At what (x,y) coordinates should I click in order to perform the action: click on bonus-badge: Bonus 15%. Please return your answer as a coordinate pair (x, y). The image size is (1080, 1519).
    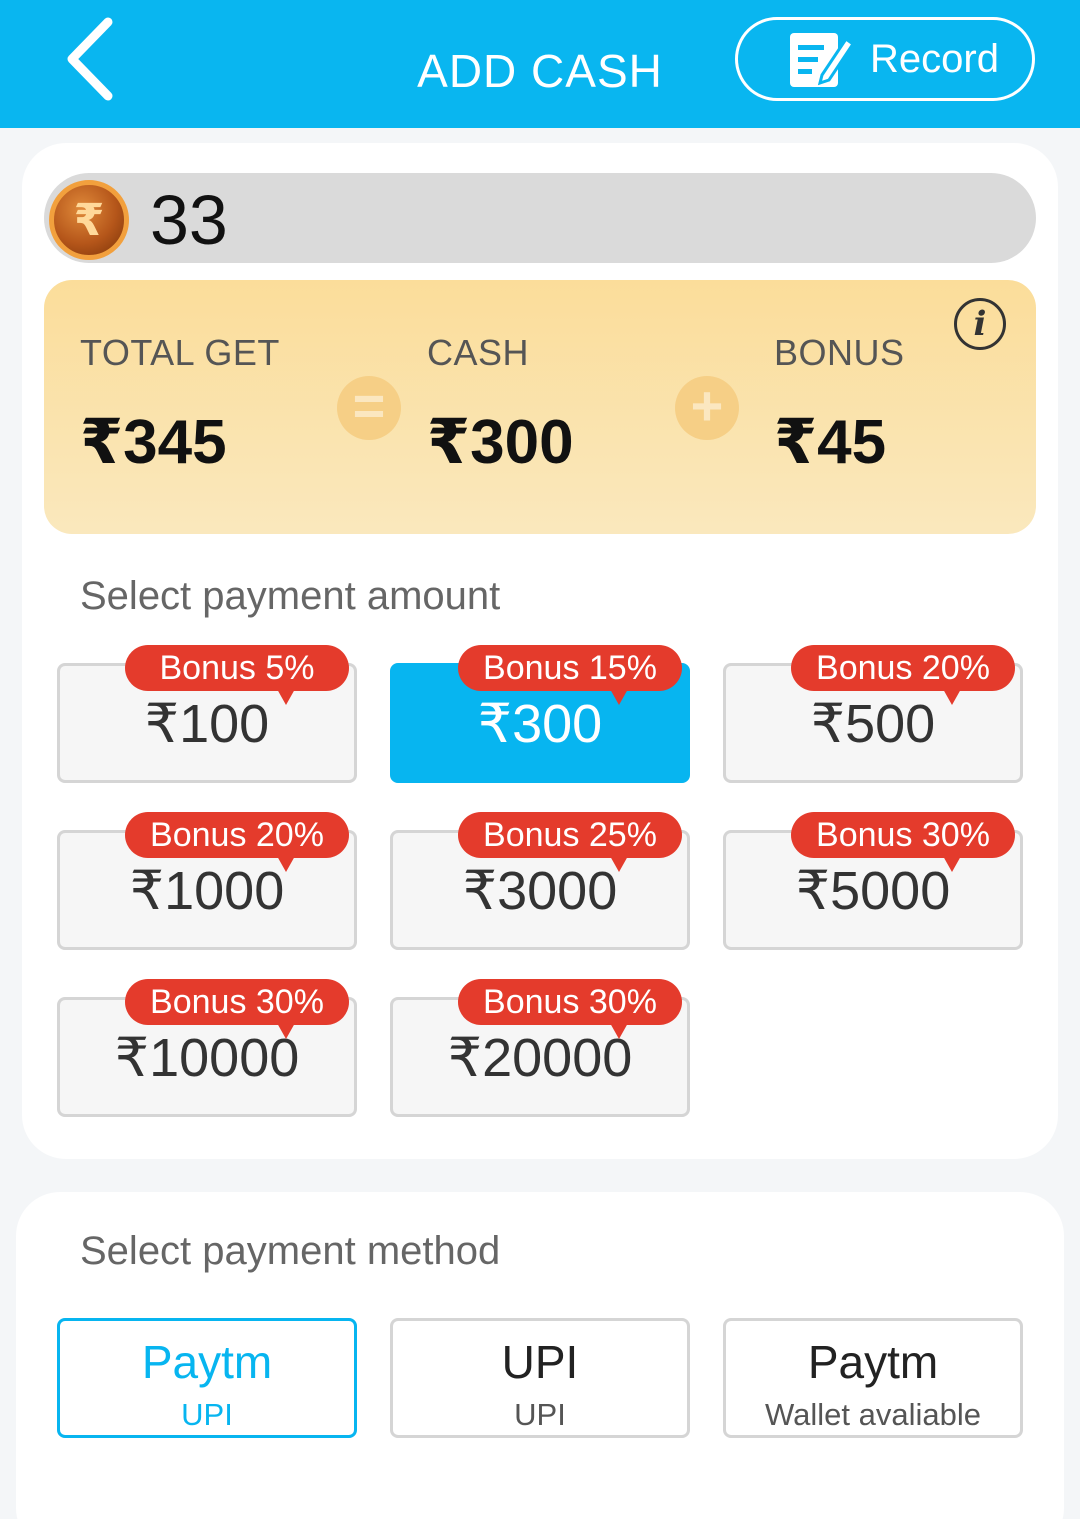
    Looking at the image, I should click on (570, 675).